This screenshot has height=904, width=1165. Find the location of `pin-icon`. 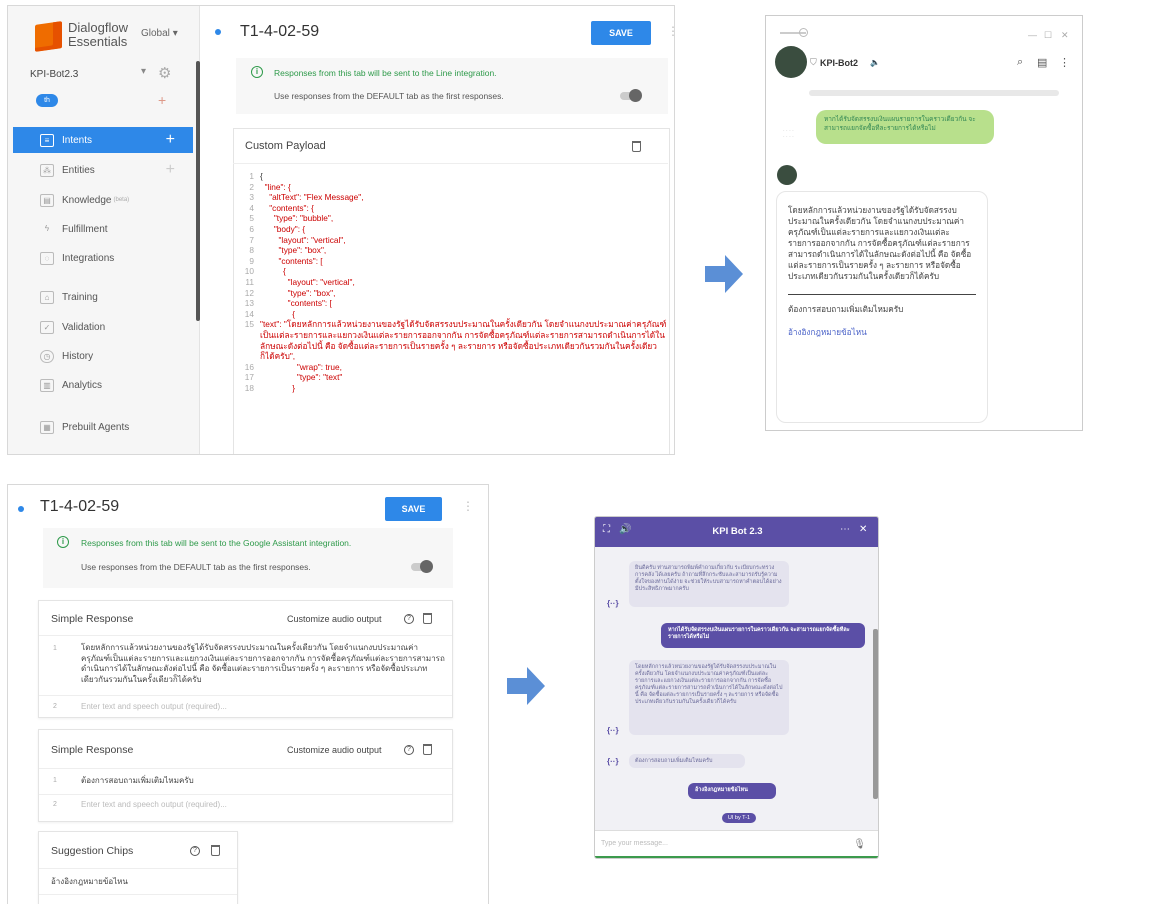

pin-icon is located at coordinates (803, 32).